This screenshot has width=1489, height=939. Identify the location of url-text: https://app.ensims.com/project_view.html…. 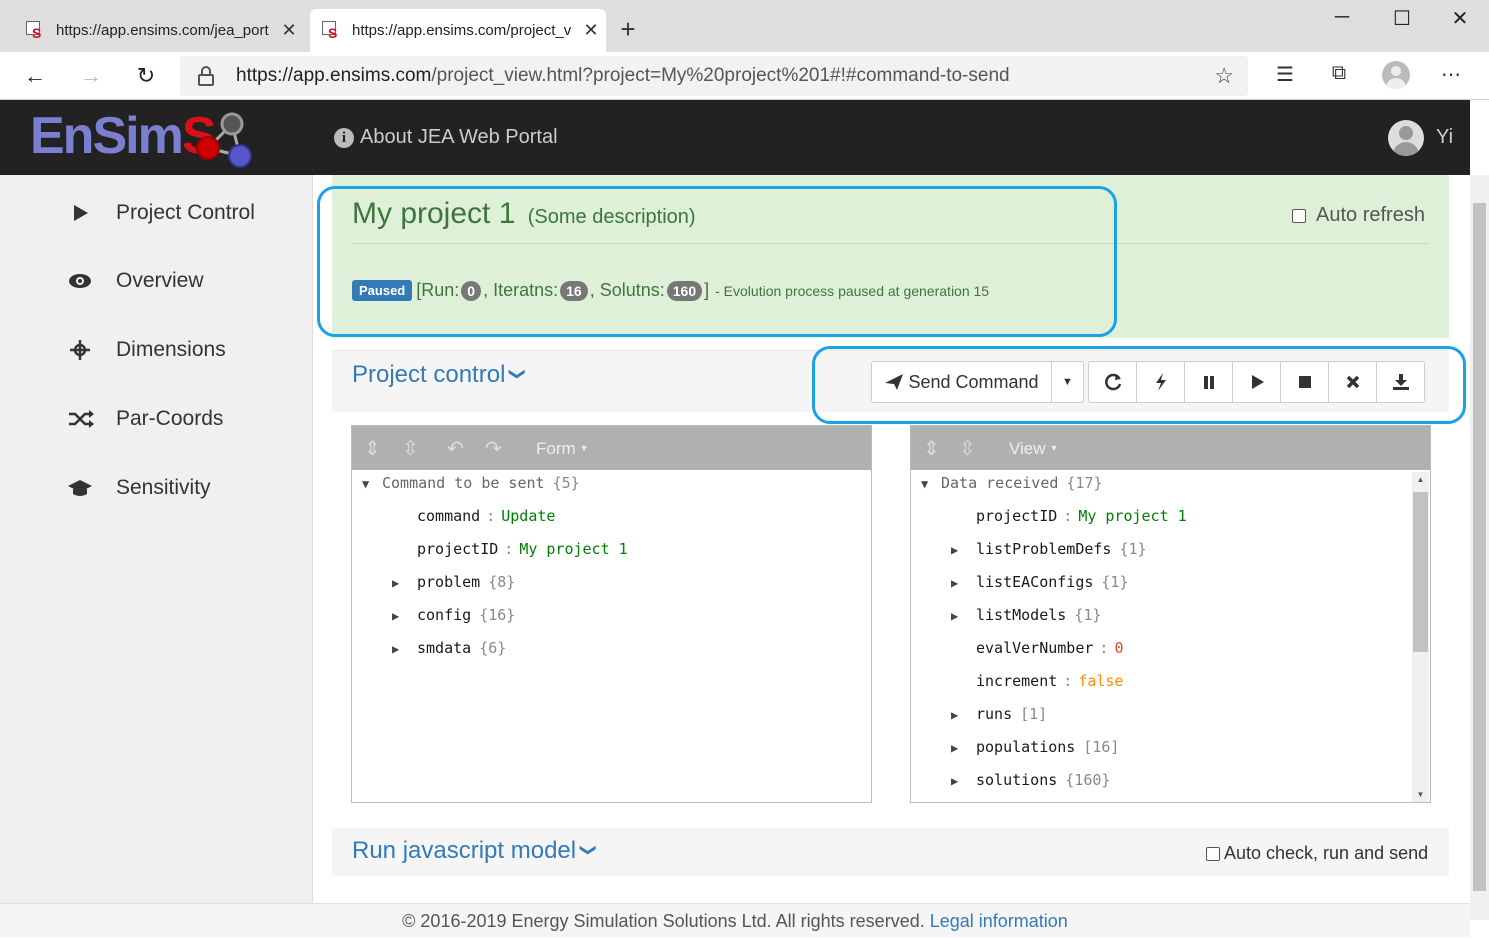
(623, 75).